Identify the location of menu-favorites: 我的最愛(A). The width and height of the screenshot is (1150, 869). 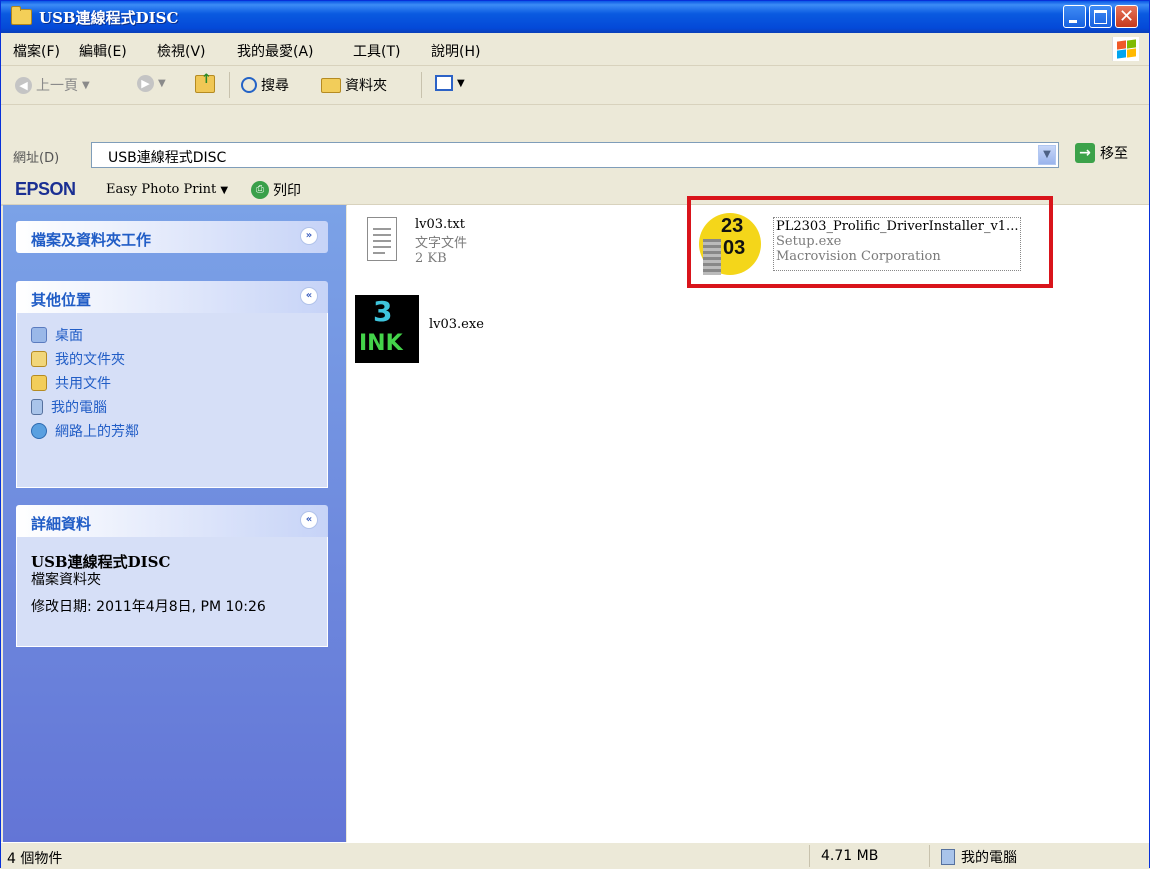
(275, 51).